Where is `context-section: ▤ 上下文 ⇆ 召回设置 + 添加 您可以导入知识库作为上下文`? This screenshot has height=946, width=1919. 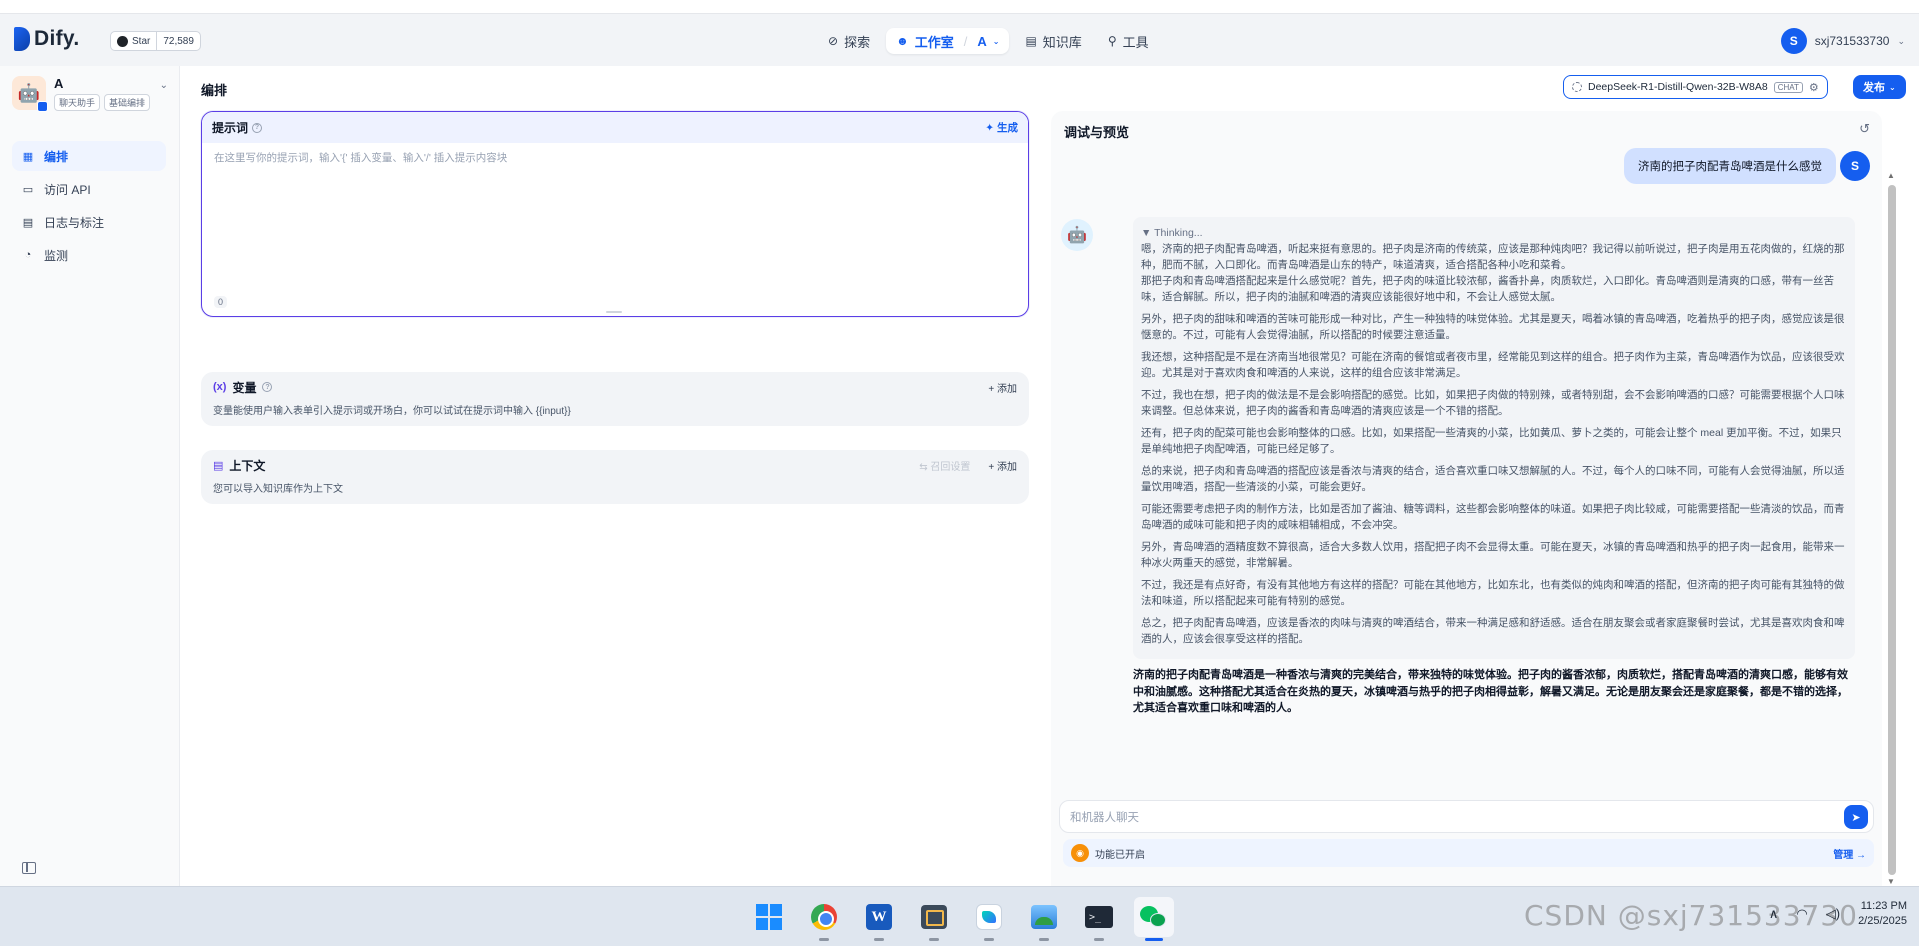 context-section: ▤ 上下文 ⇆ 召回设置 + 添加 您可以导入知识库作为上下文 is located at coordinates (615, 477).